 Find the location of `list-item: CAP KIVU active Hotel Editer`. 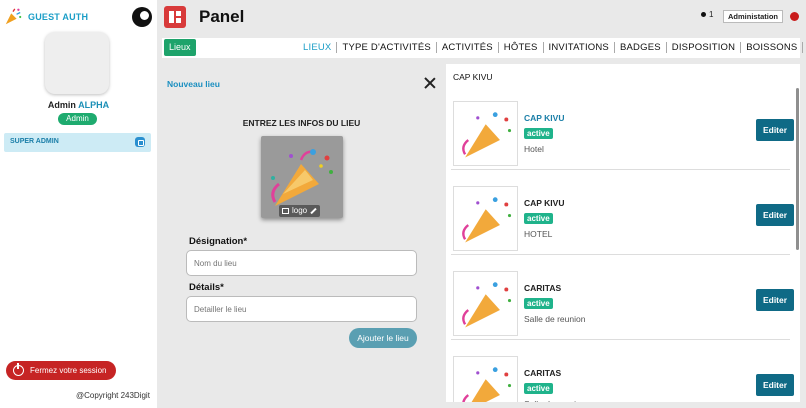

list-item: CAP KIVU active Hotel Editer is located at coordinates (622, 135).